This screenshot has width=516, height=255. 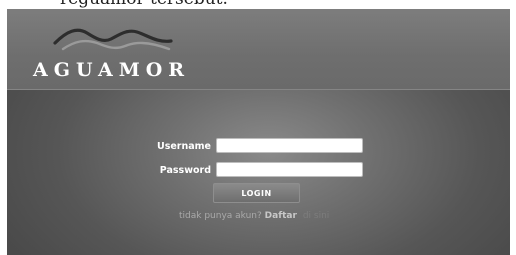 What do you see at coordinates (256, 193) in the screenshot?
I see `login-button: LOGIN` at bounding box center [256, 193].